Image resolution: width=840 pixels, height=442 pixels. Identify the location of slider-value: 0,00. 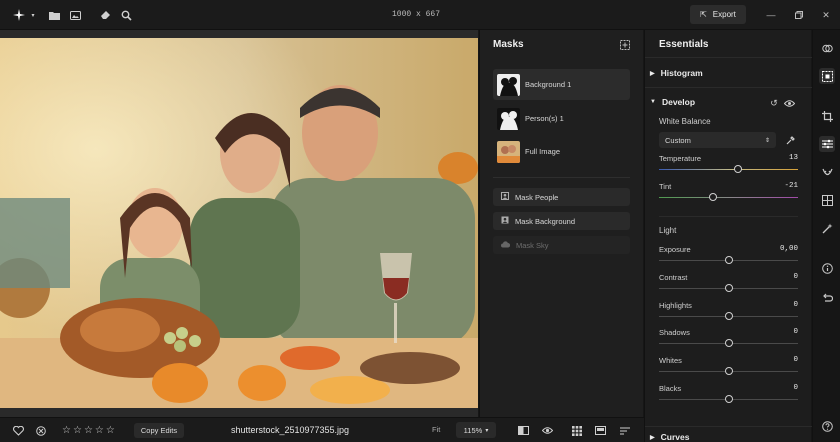
(788, 249).